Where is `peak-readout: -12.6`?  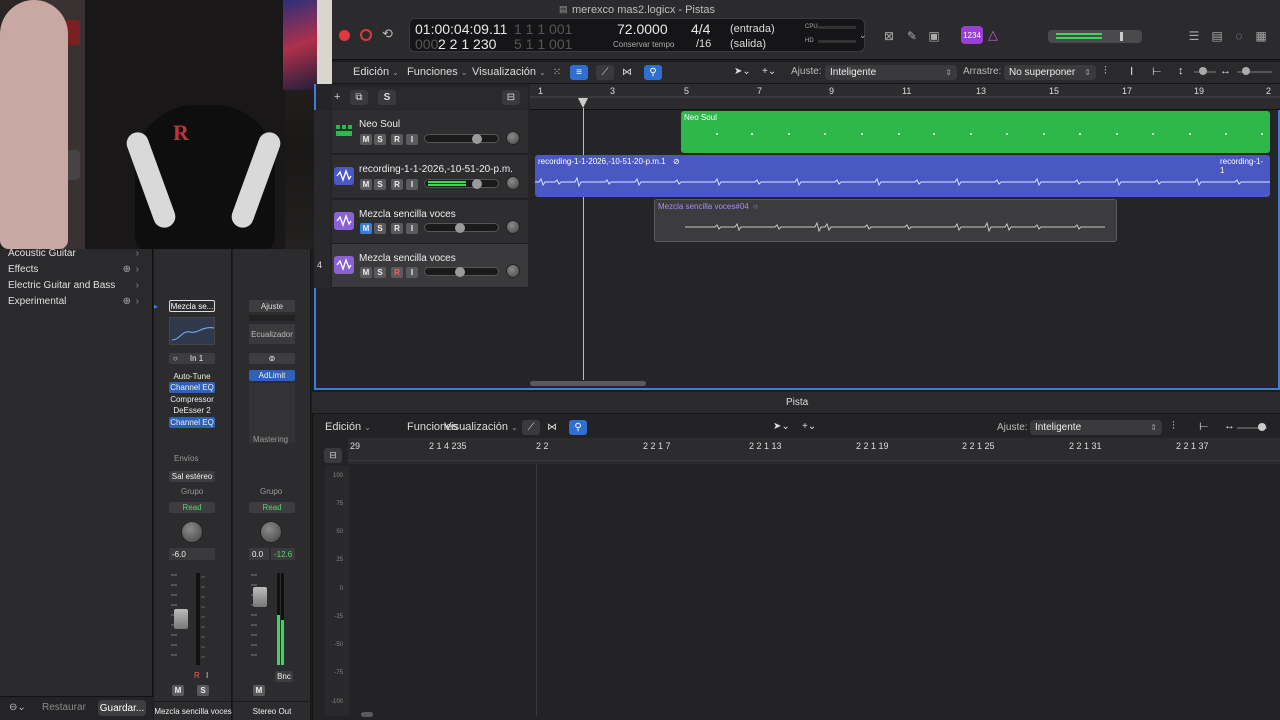 peak-readout: -12.6 is located at coordinates (283, 554).